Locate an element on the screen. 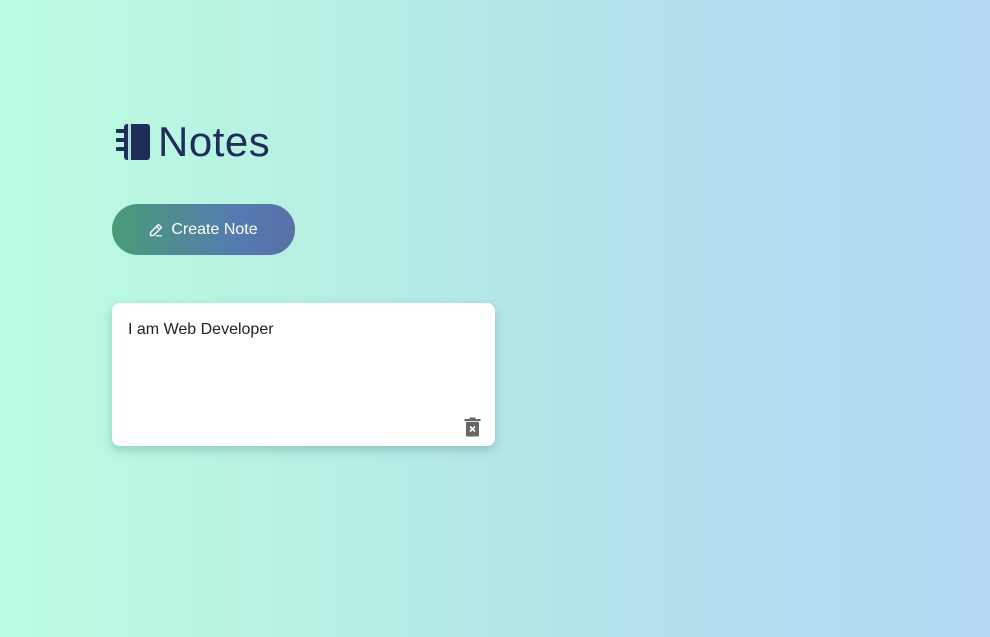 Image resolution: width=990 pixels, height=637 pixels. create-note-button: Create Note is located at coordinates (203, 229).